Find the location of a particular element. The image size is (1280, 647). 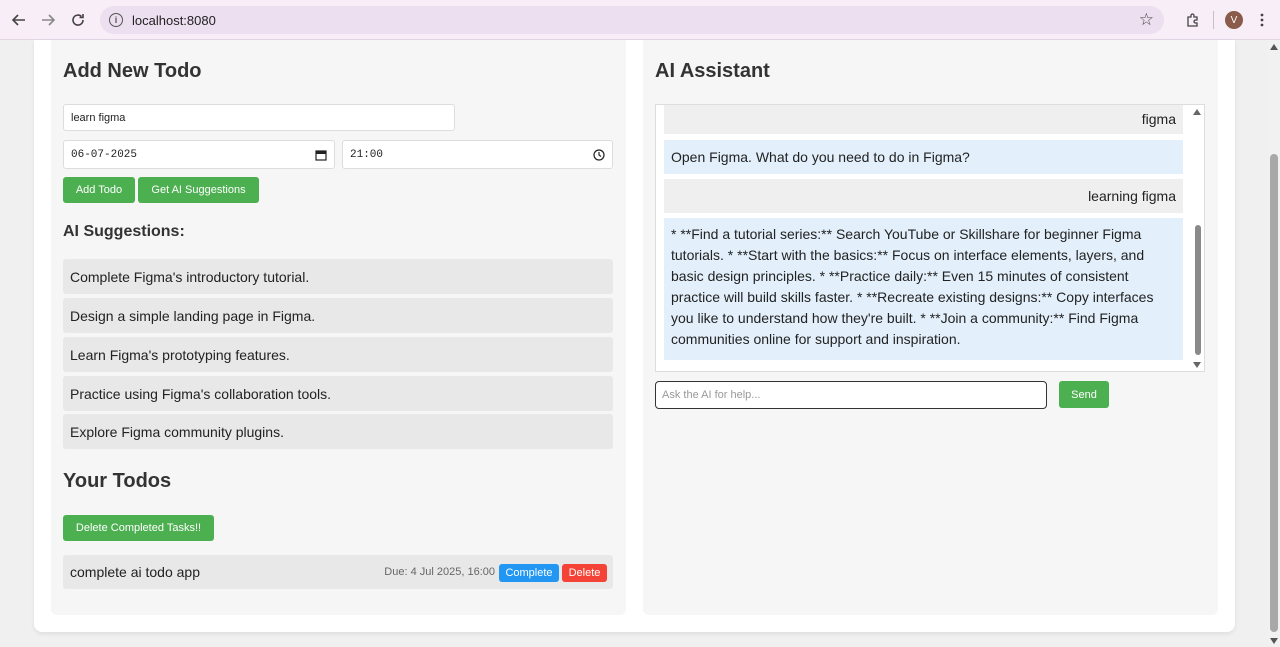

todo-item-due: Due: 4 Jul 2025, 16:00 is located at coordinates (439, 572).